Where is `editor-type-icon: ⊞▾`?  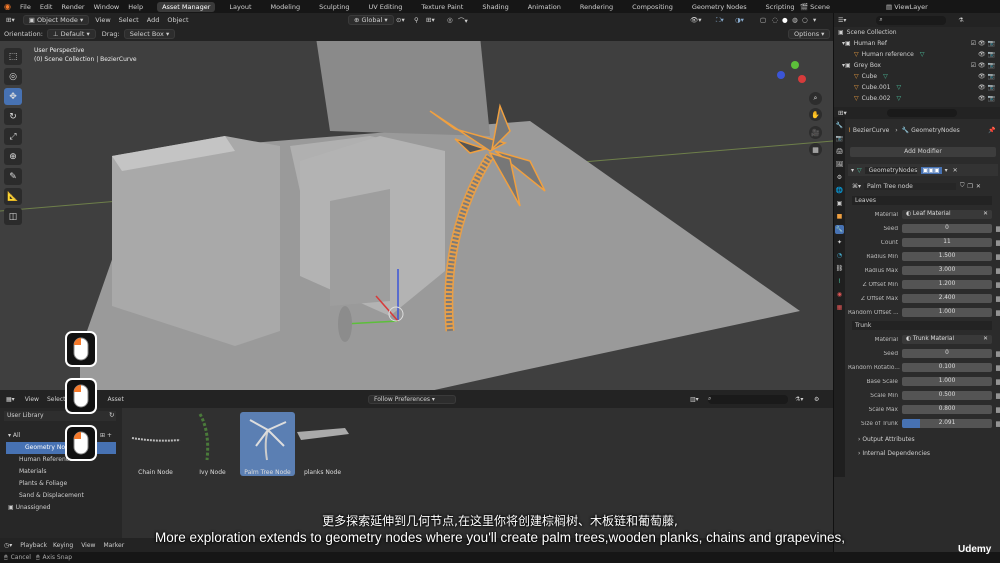
editor-type-icon: ⊞▾ is located at coordinates (10, 20).